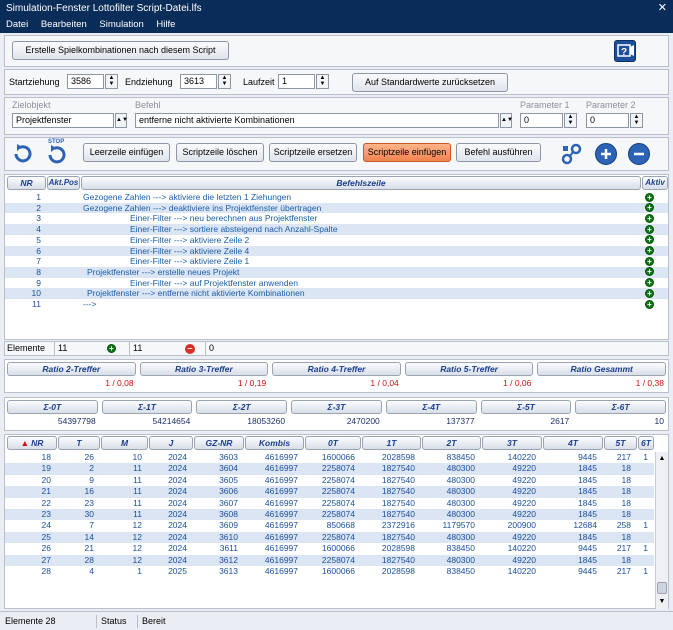  What do you see at coordinates (64, 24) in the screenshot?
I see `menu-bearbeiten: Bearbeiten` at bounding box center [64, 24].